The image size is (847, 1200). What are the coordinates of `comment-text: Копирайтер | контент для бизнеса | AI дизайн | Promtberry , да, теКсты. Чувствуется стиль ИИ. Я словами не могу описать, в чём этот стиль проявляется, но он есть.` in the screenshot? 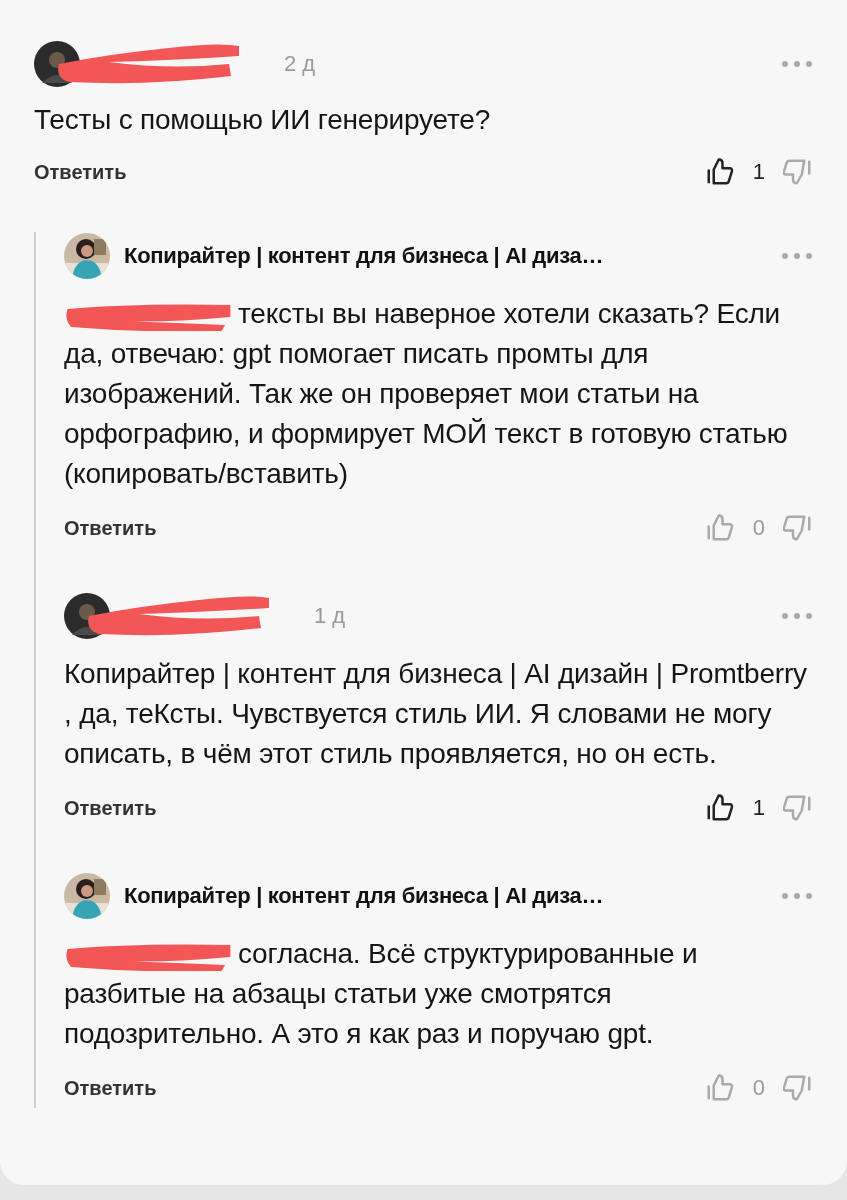 It's located at (436, 714).